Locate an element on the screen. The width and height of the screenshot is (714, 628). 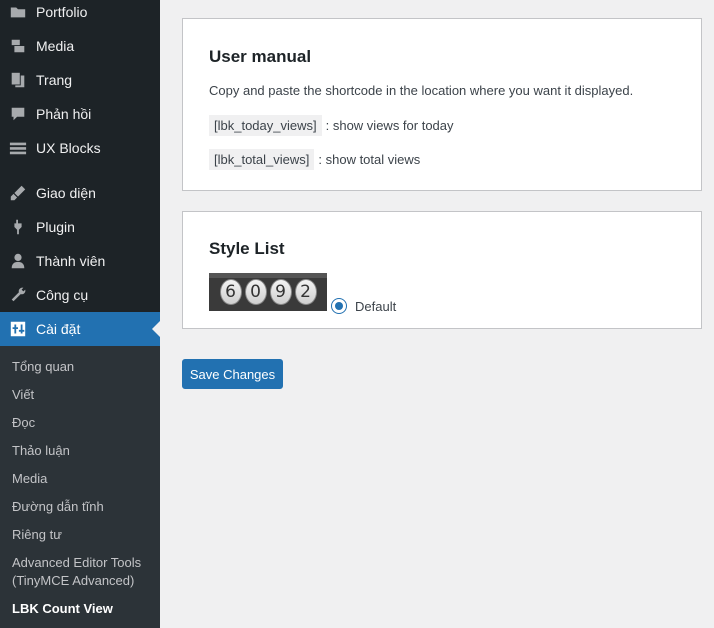
shortcode-row-today: [lbk_today_views] : show views for today is located at coordinates (331, 125).